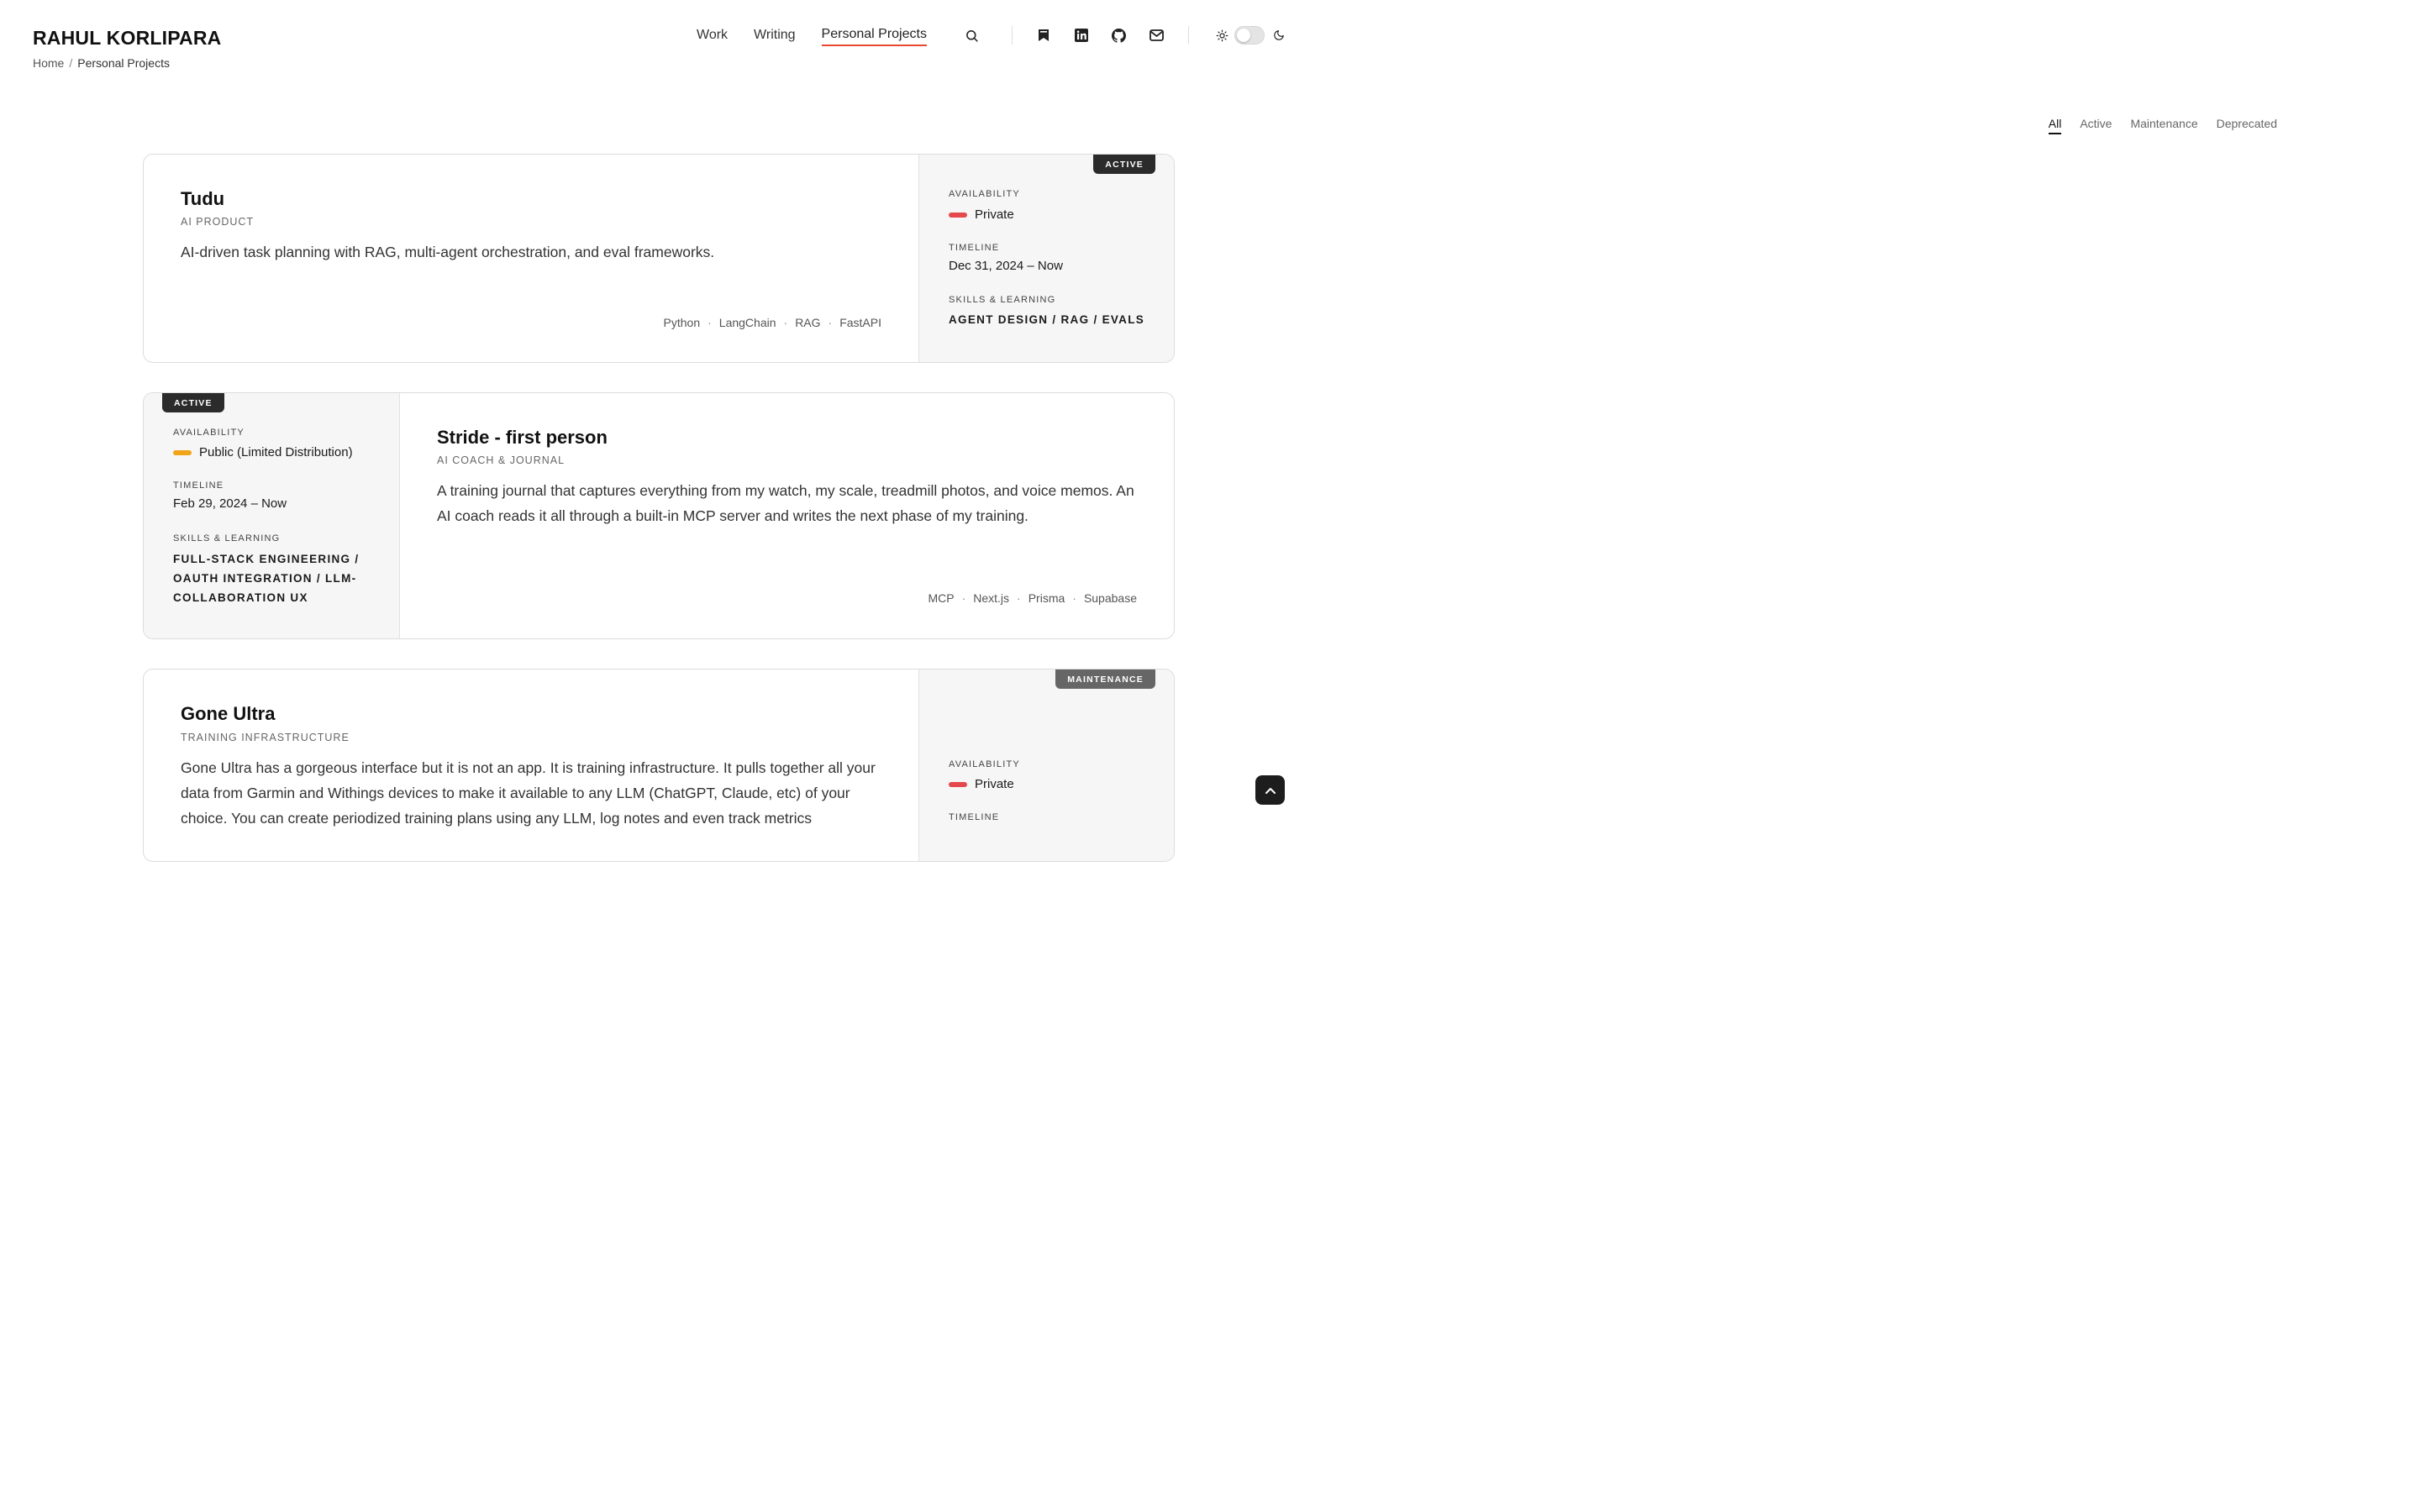 The height and width of the screenshot is (1512, 2420). I want to click on filter-active: Active, so click(2096, 125).